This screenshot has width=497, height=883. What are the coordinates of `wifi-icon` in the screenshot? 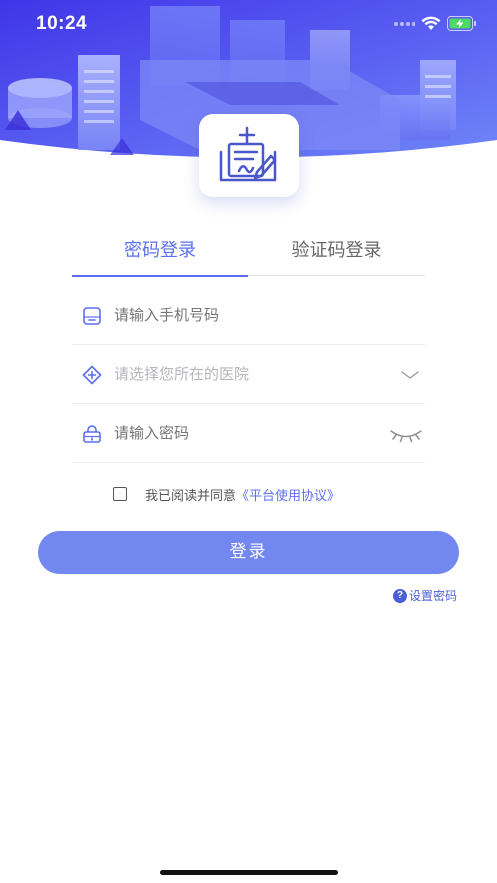 It's located at (431, 23).